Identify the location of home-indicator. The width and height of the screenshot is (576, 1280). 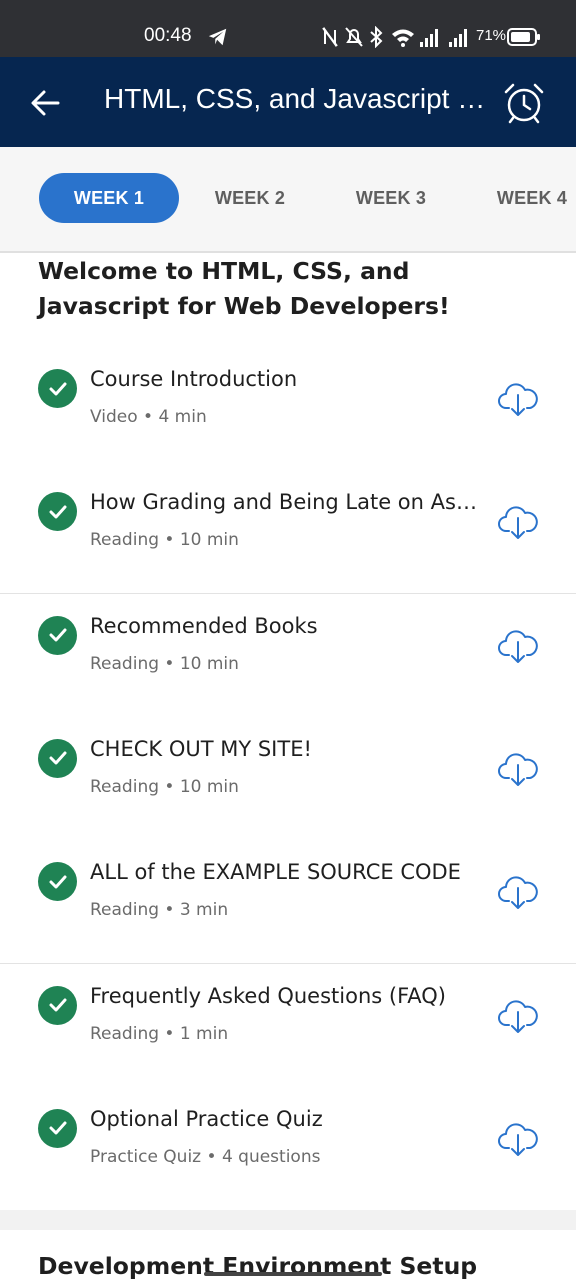
(293, 1274).